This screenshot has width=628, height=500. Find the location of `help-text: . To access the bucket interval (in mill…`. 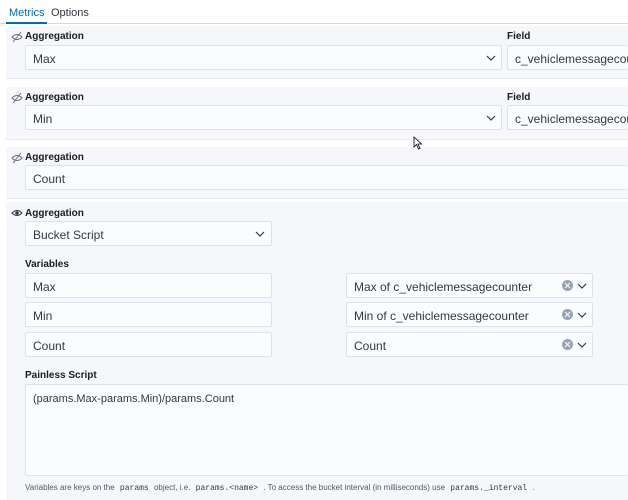

help-text: . To access the bucket interval (in mill… is located at coordinates (354, 487).